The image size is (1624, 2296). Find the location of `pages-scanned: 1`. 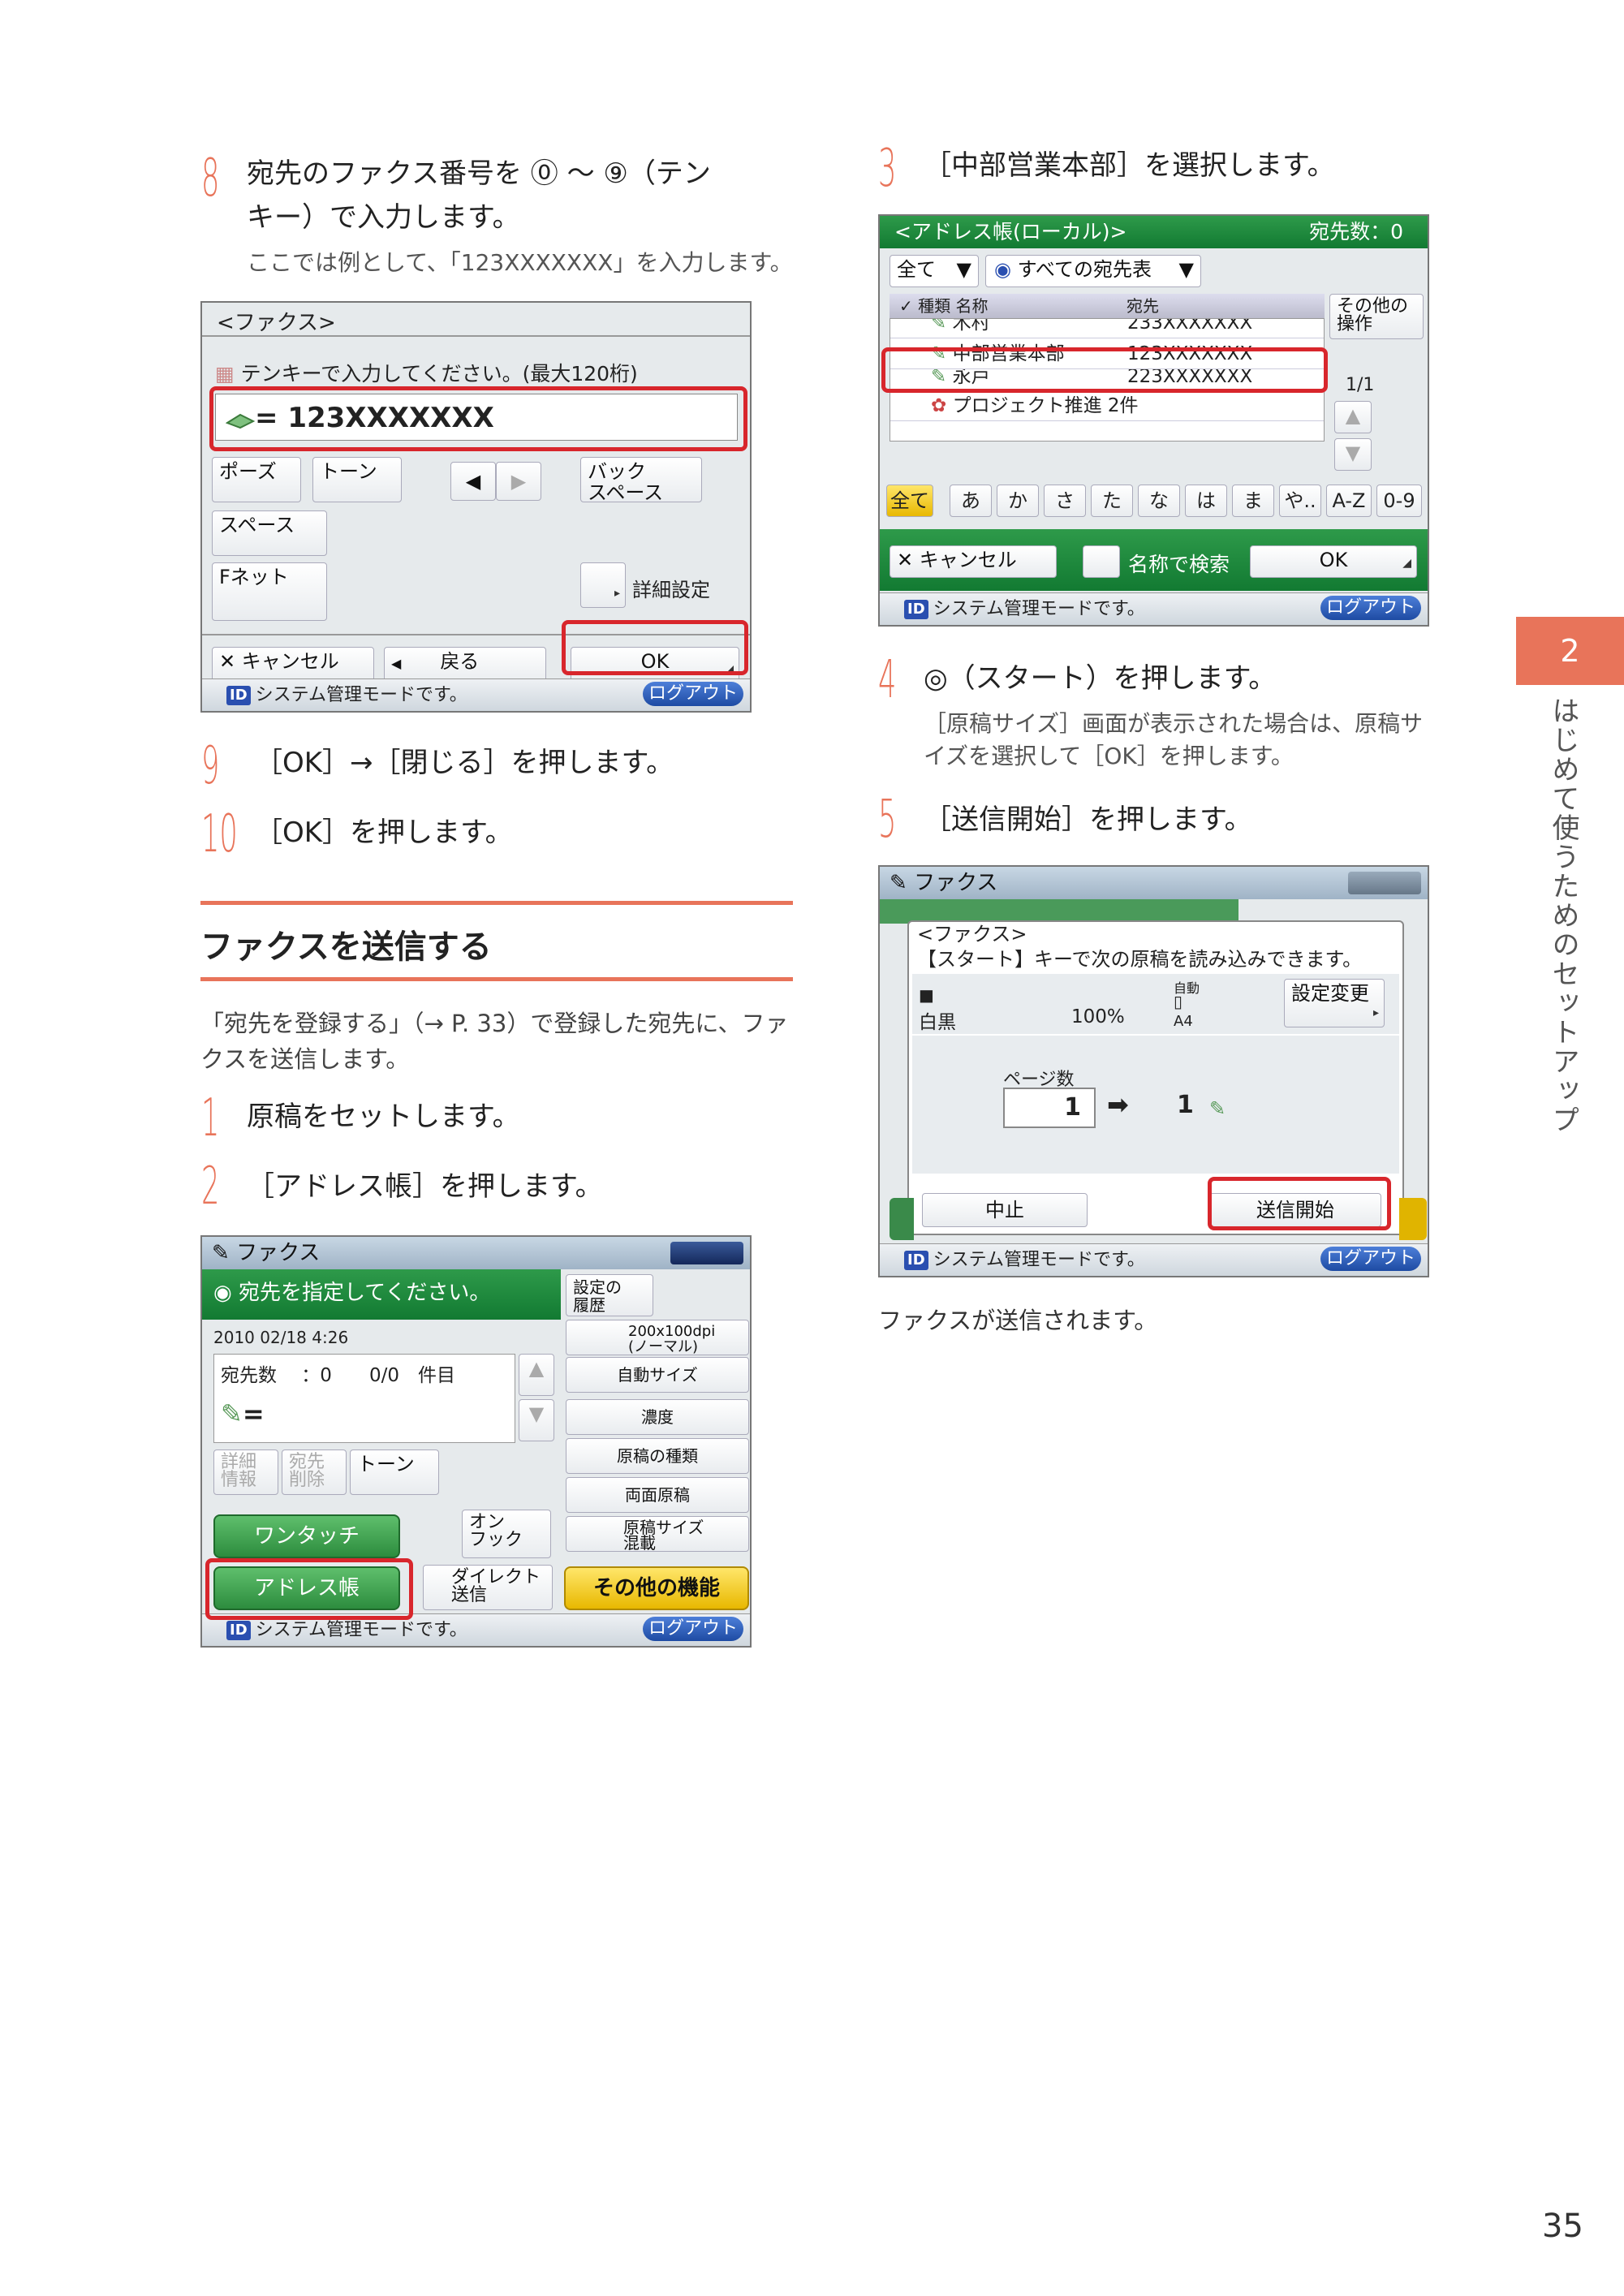

pages-scanned: 1 is located at coordinates (1050, 1108).